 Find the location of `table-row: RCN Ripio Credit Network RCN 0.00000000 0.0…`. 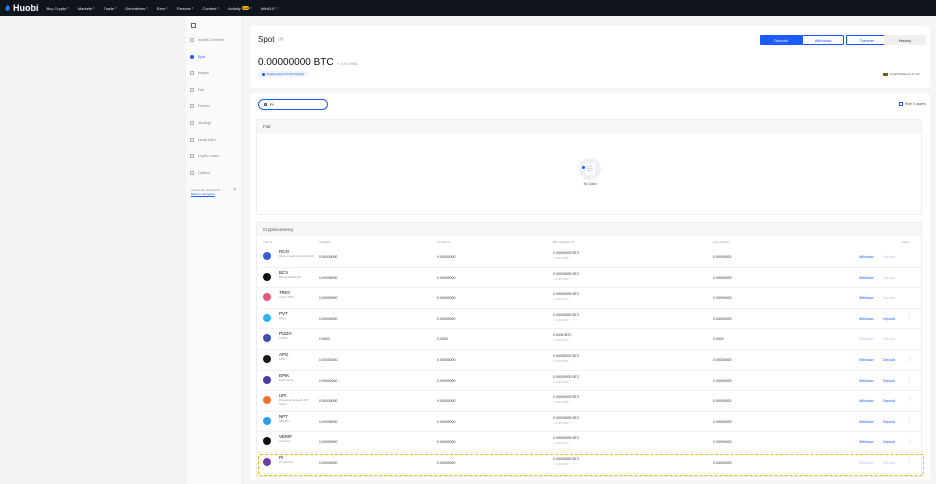

table-row: RCN Ripio Credit Network RCN 0.00000000 0.0… is located at coordinates (590, 257).